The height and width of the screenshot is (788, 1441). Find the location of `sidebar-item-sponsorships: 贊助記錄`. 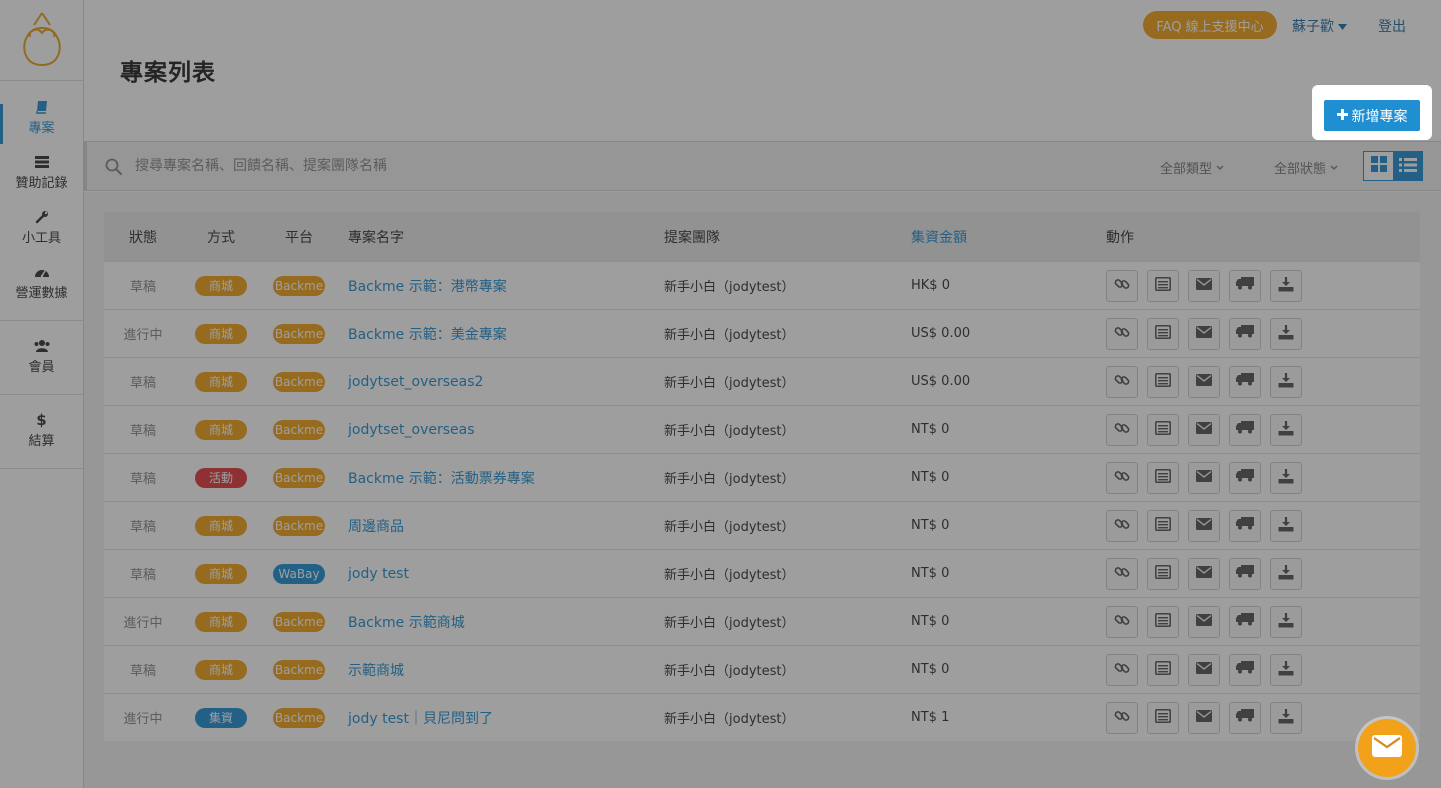

sidebar-item-sponsorships: 贊助記錄 is located at coordinates (41, 172).